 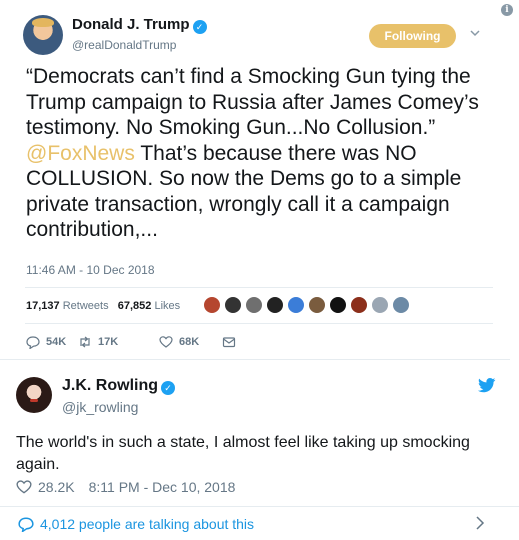 I want to click on retweet-button: 17K, so click(x=98, y=342).